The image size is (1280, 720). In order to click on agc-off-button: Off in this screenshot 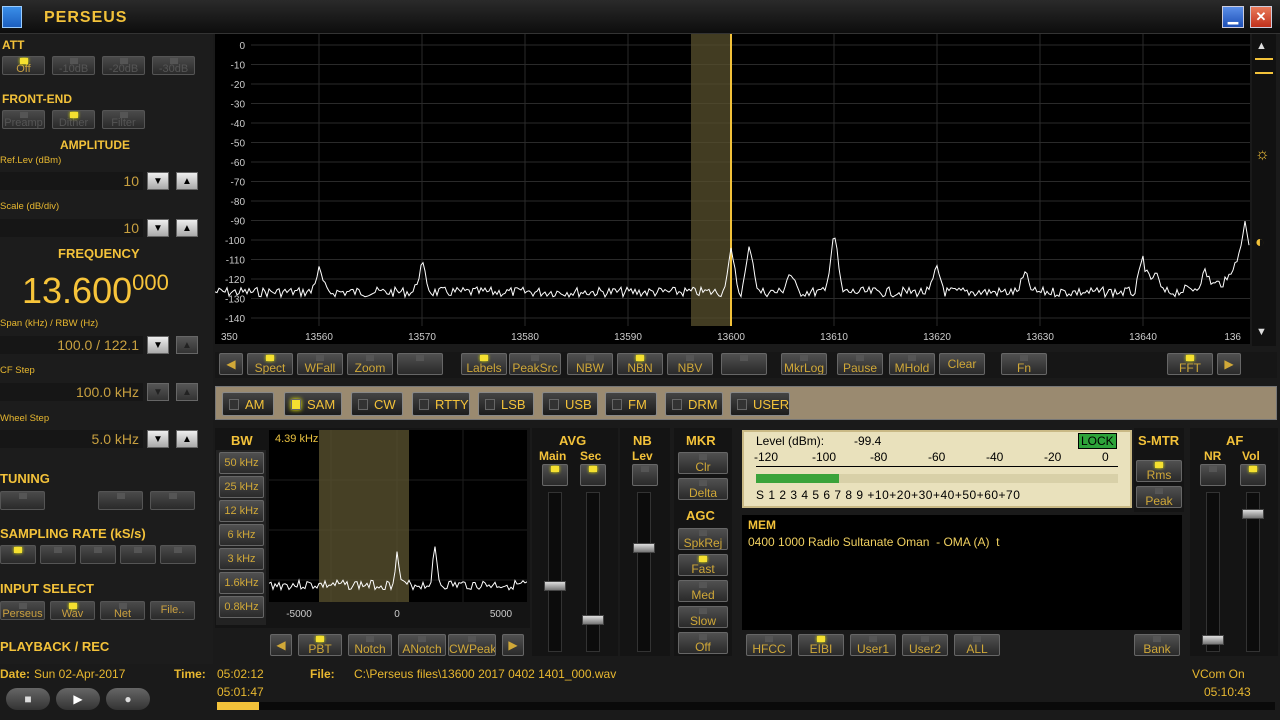, I will do `click(703, 643)`.